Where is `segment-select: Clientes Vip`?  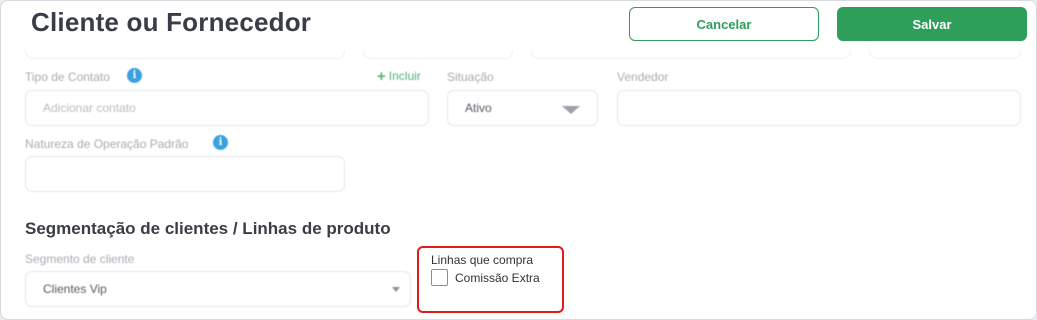
segment-select: Clientes Vip is located at coordinates (218, 289).